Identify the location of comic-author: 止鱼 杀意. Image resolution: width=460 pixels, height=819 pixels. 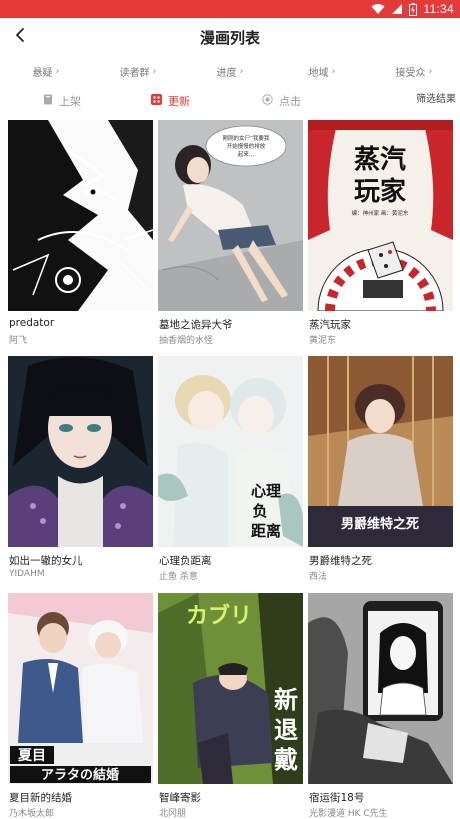
(178, 577).